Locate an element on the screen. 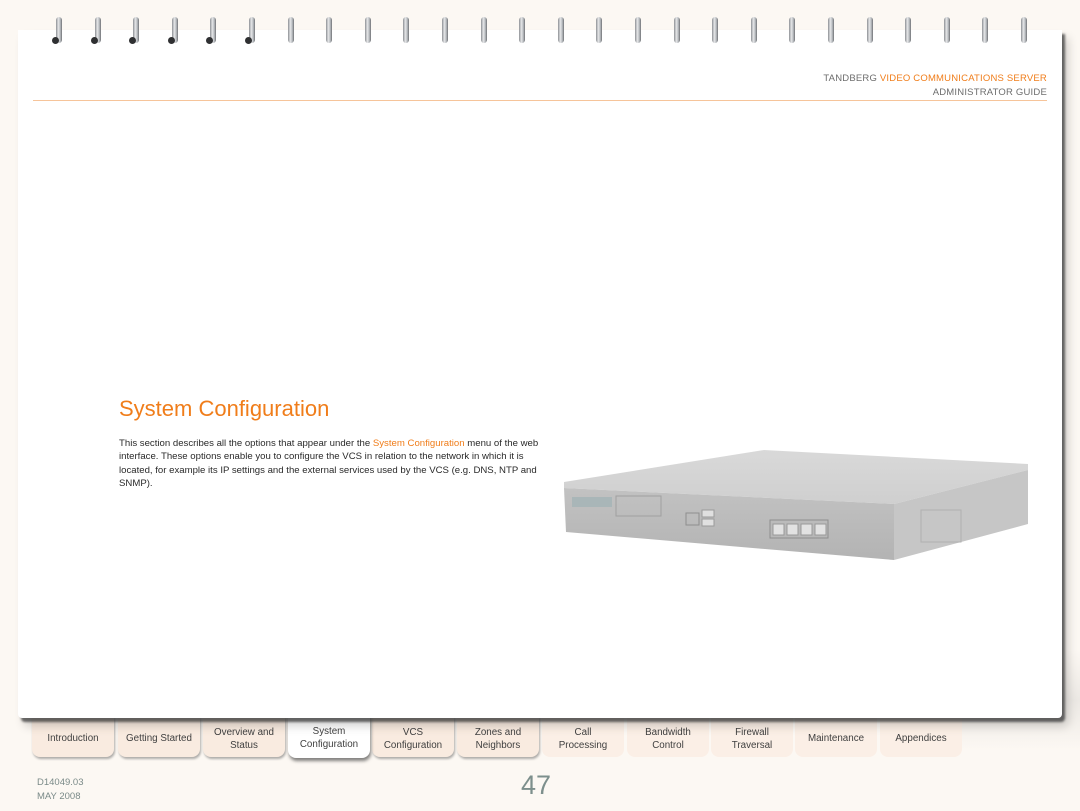  brand-name: TANDBERG is located at coordinates (850, 78).